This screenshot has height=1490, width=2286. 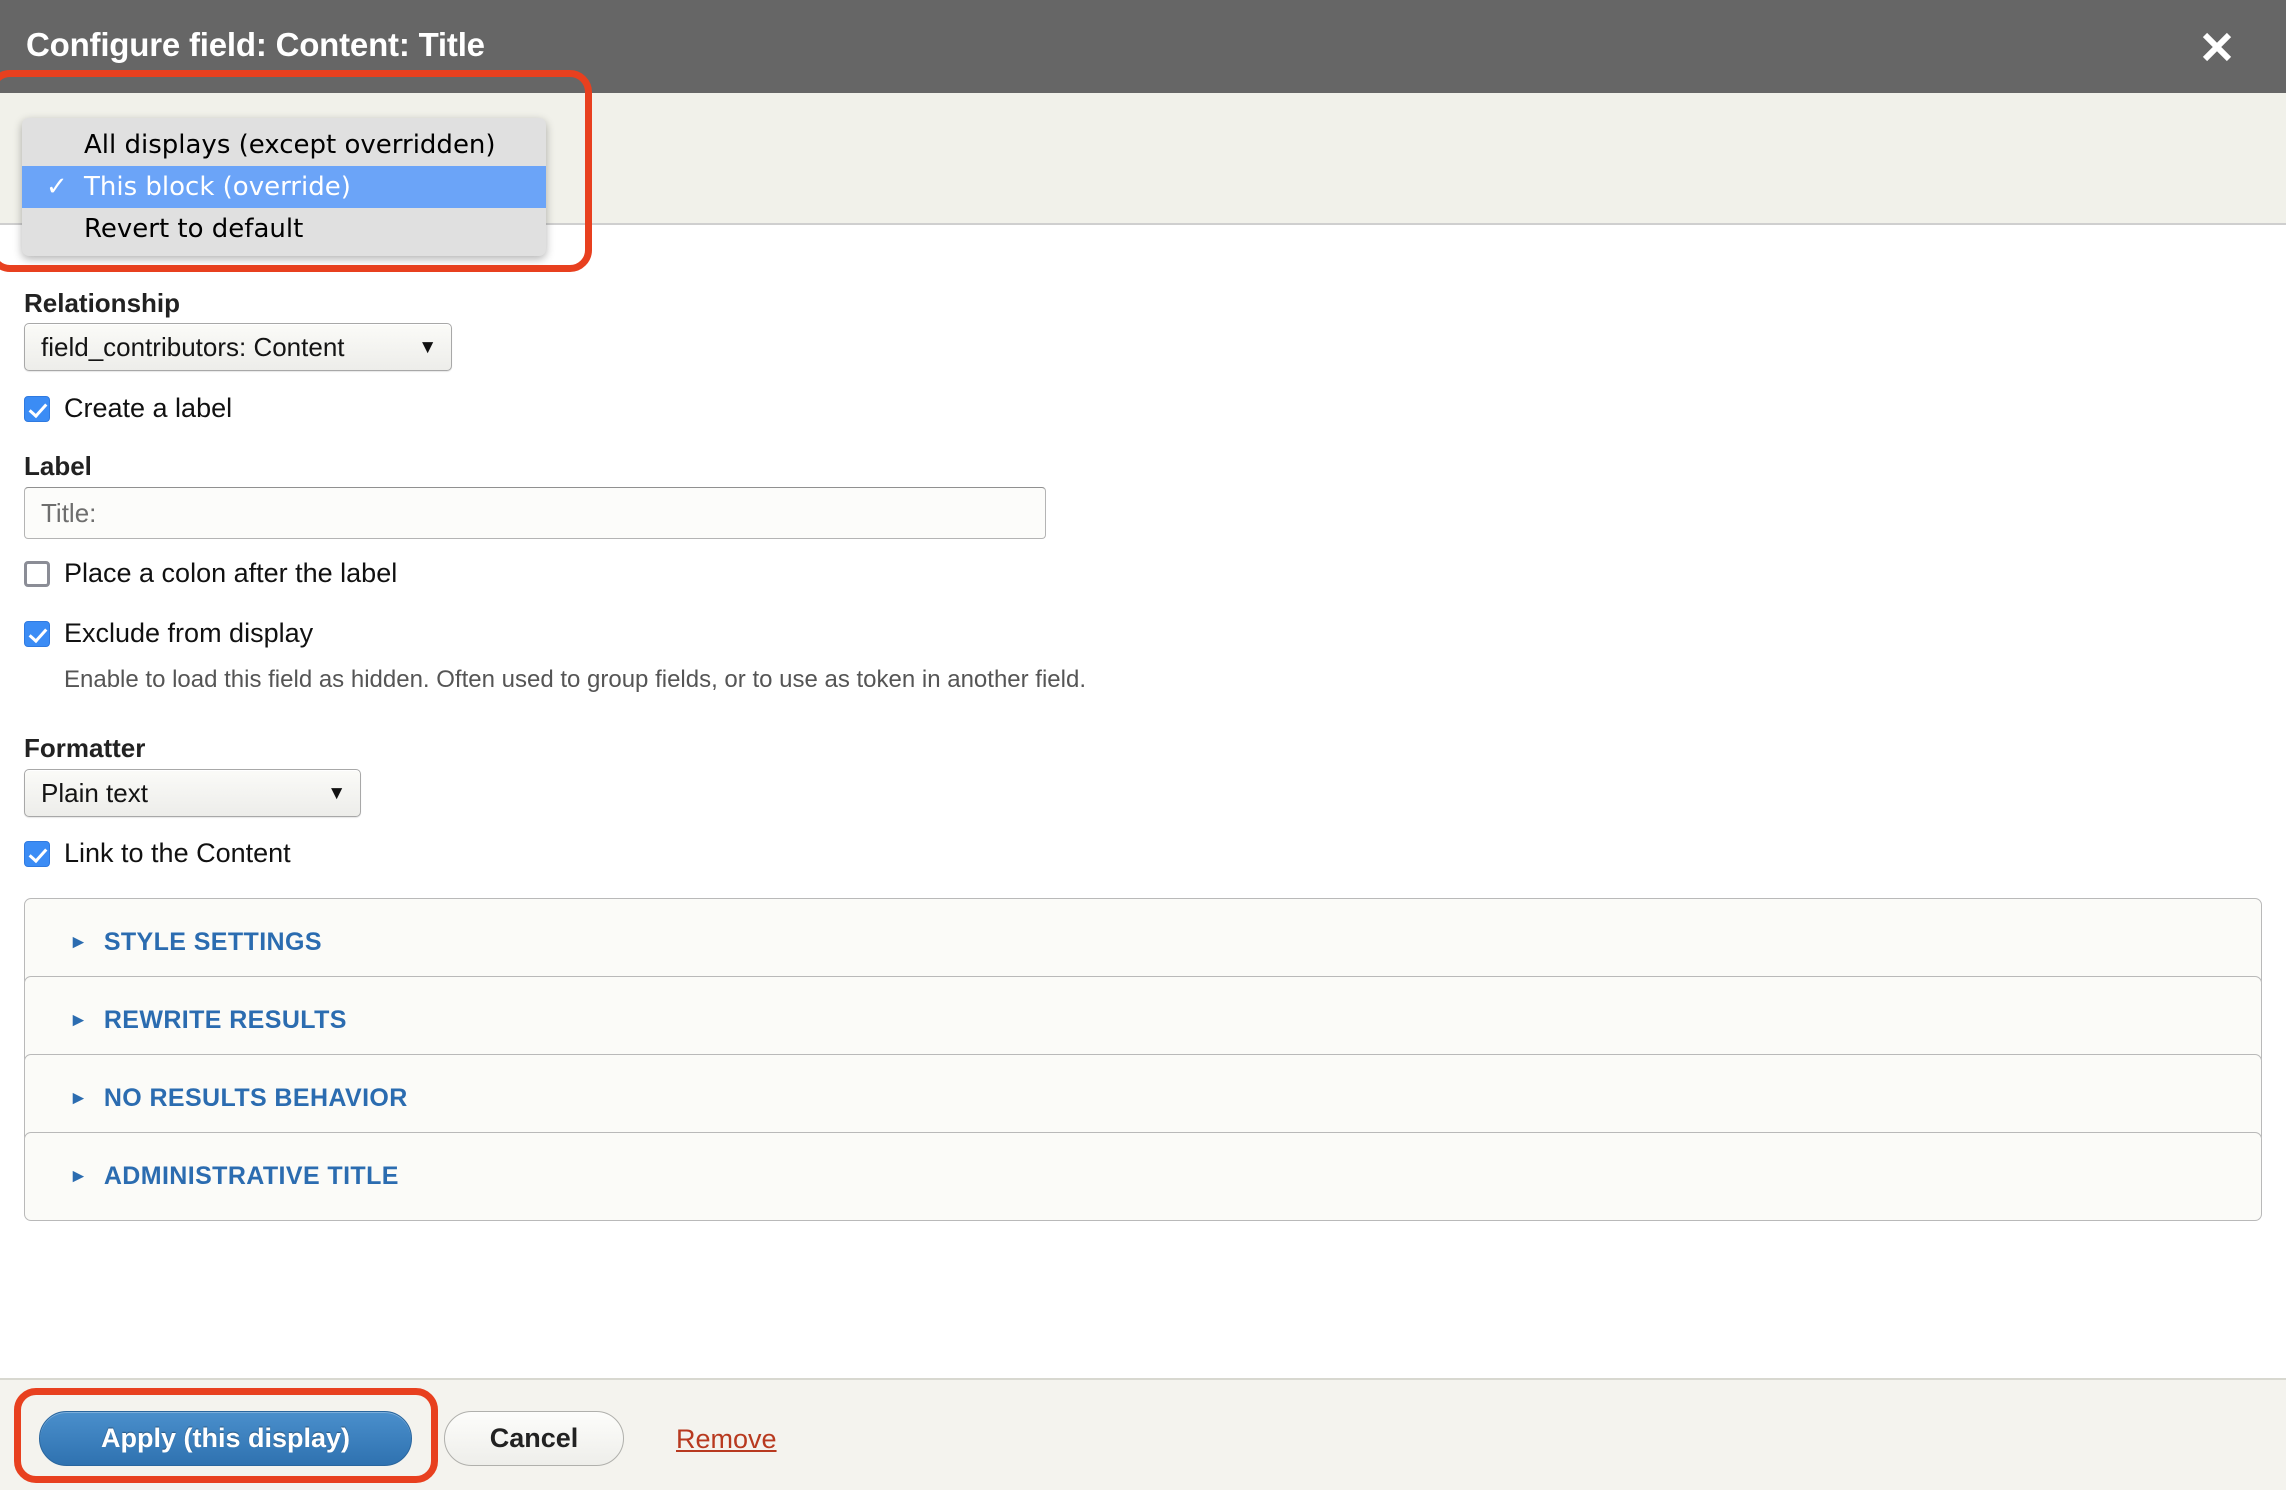 I want to click on create-a-label-checkbox, so click(x=37, y=408).